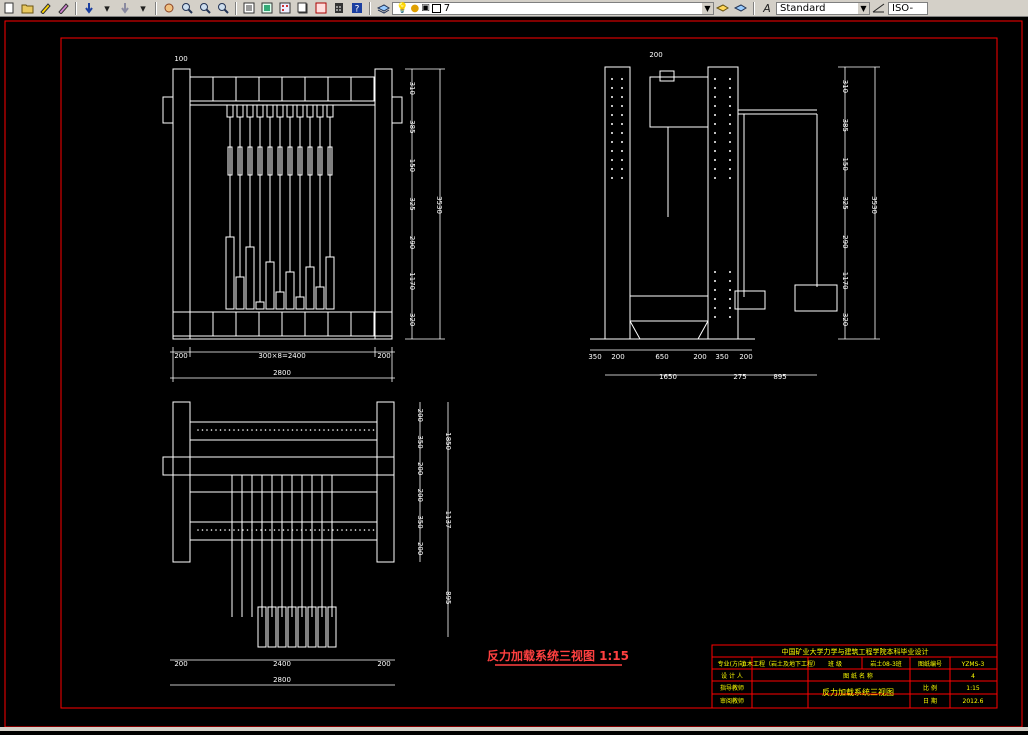 The width and height of the screenshot is (1028, 735). Describe the element at coordinates (107, 8) in the screenshot. I see `undo-dropdown-icon: ▾` at that location.